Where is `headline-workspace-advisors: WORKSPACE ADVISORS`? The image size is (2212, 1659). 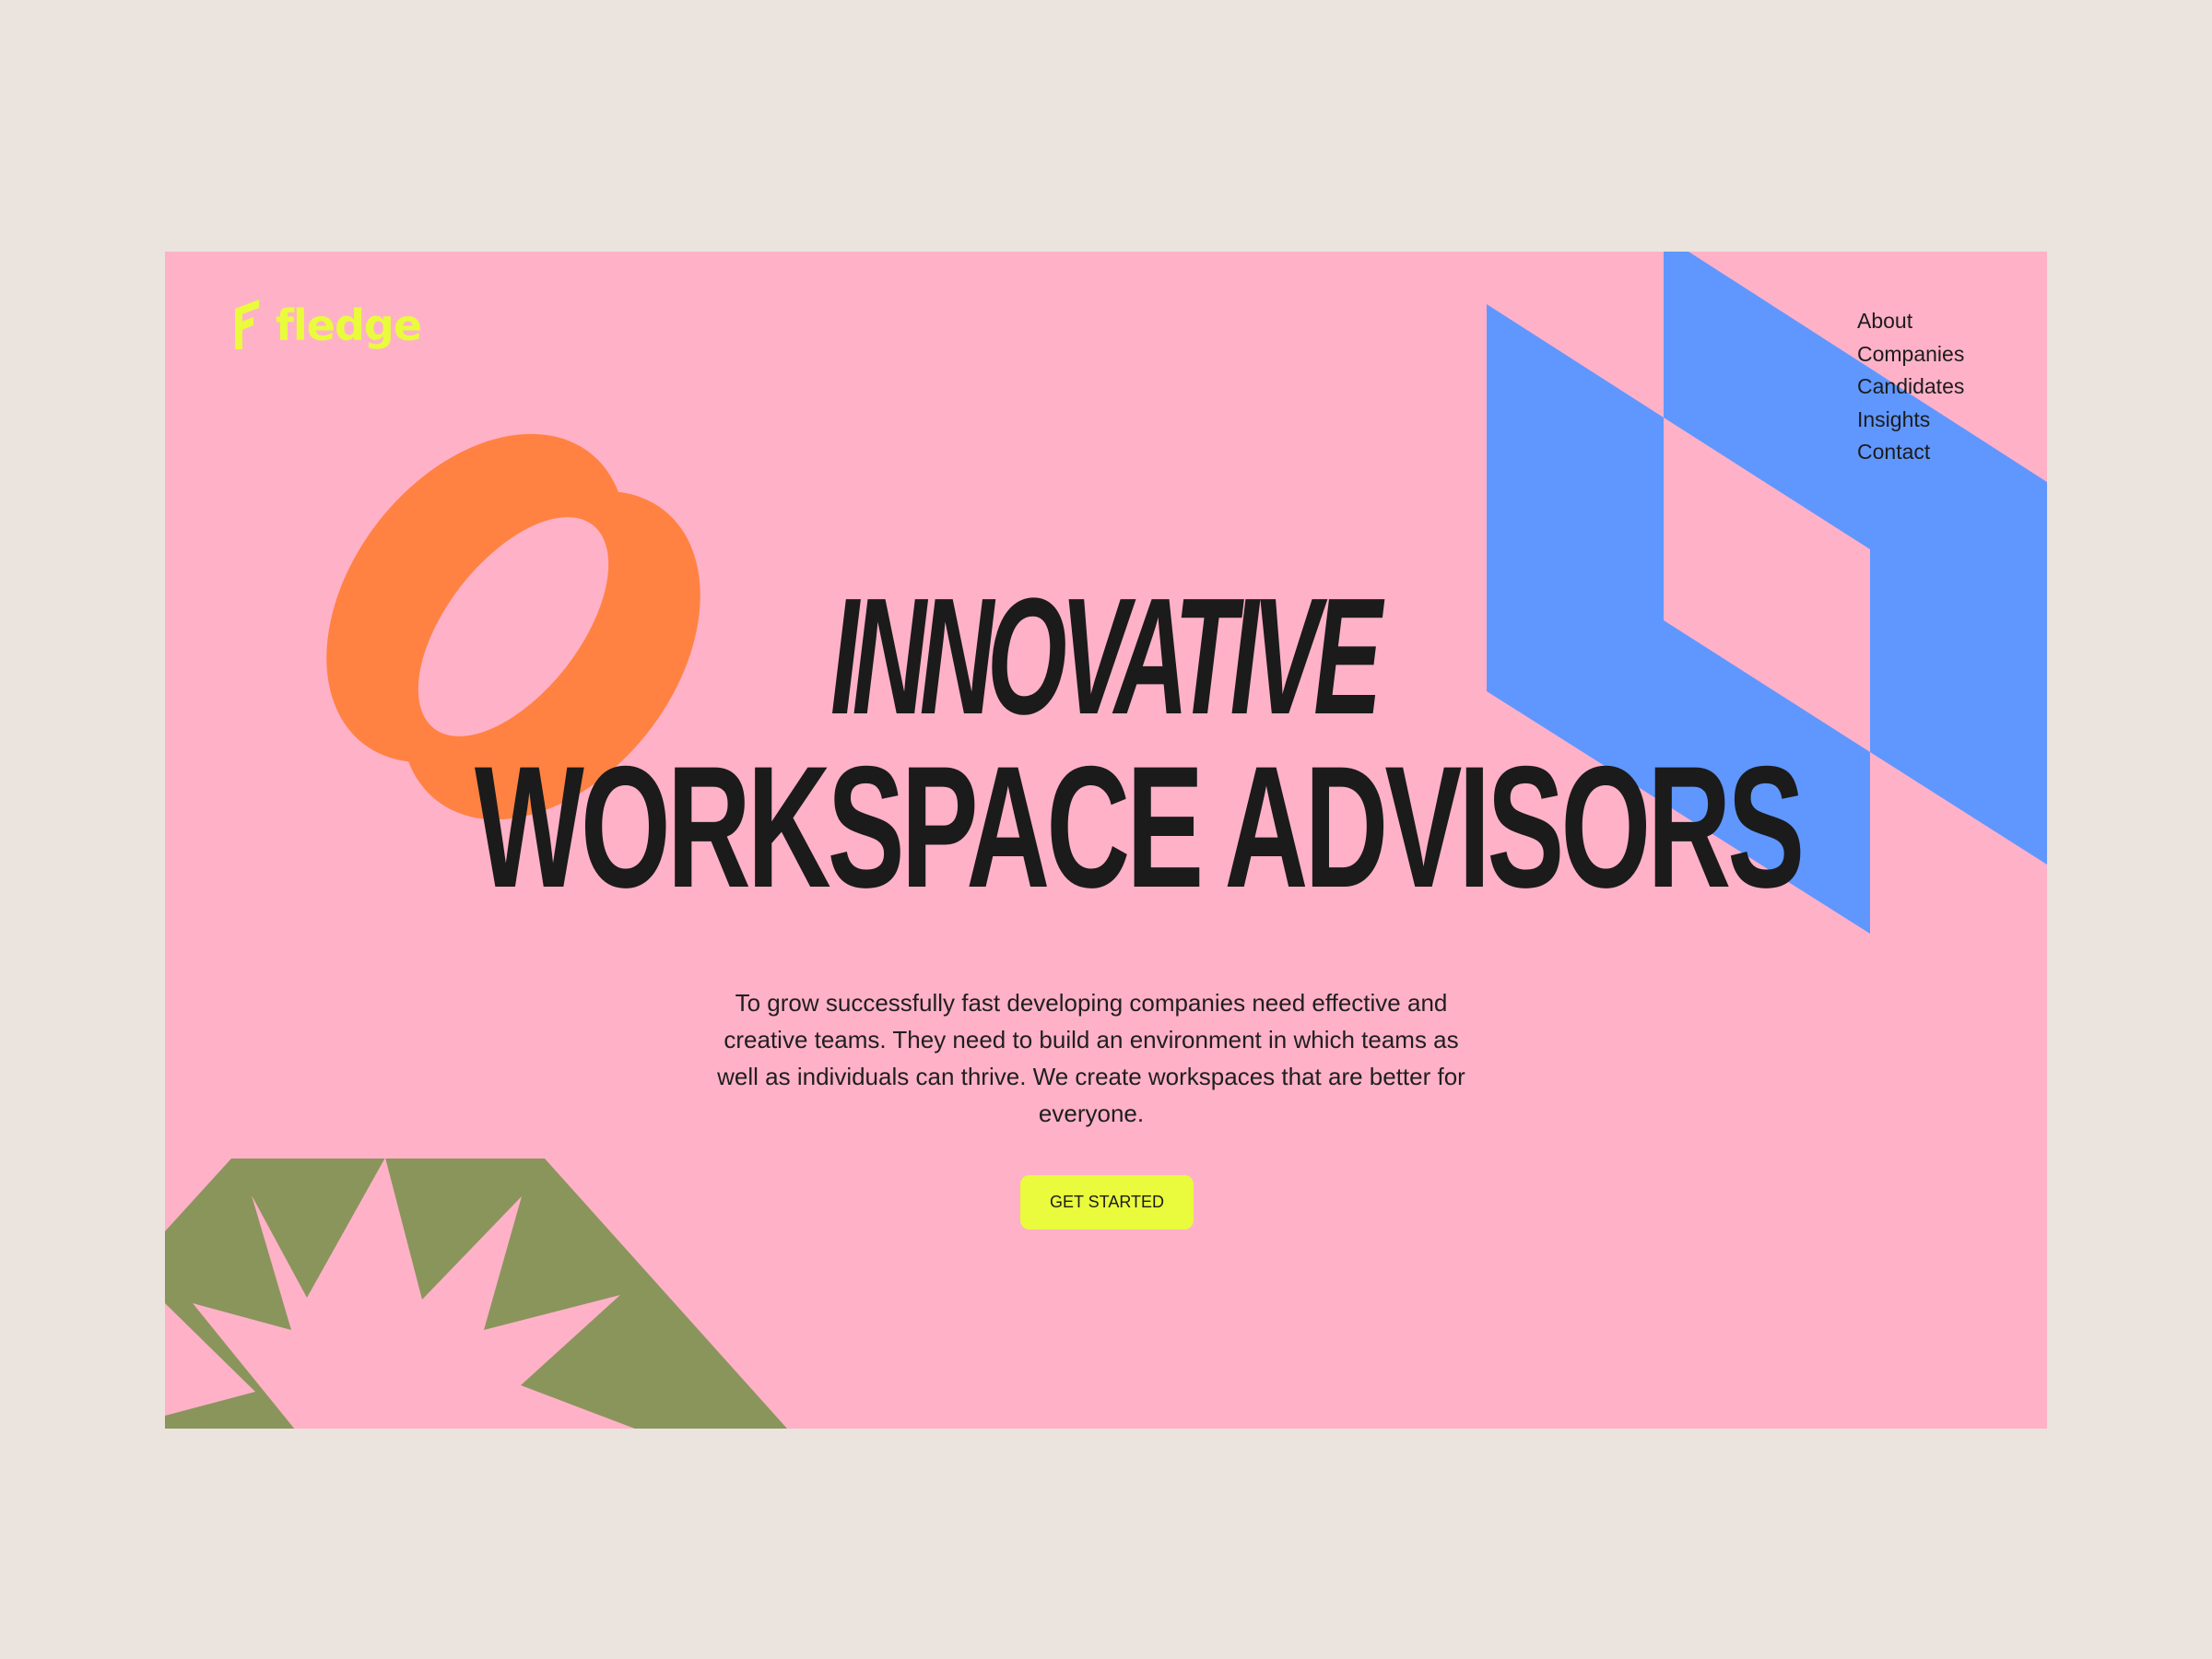 headline-workspace-advisors: WORKSPACE ADVISORS is located at coordinates (1139, 827).